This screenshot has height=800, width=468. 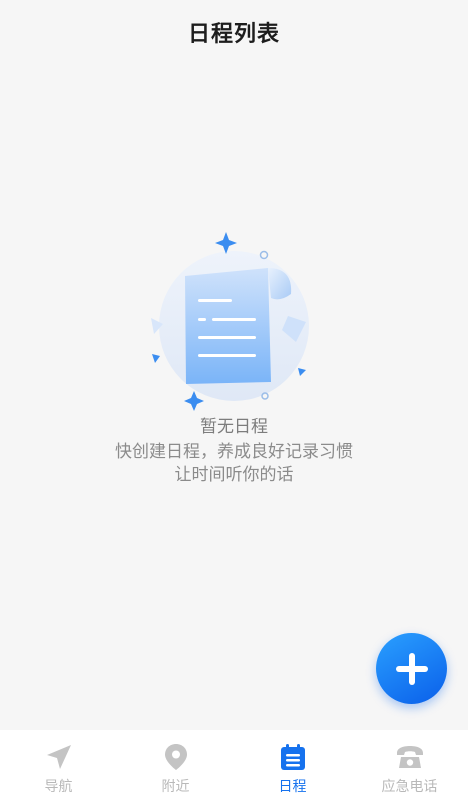 I want to click on empty-state-title: 暂无日程, so click(x=234, y=427).